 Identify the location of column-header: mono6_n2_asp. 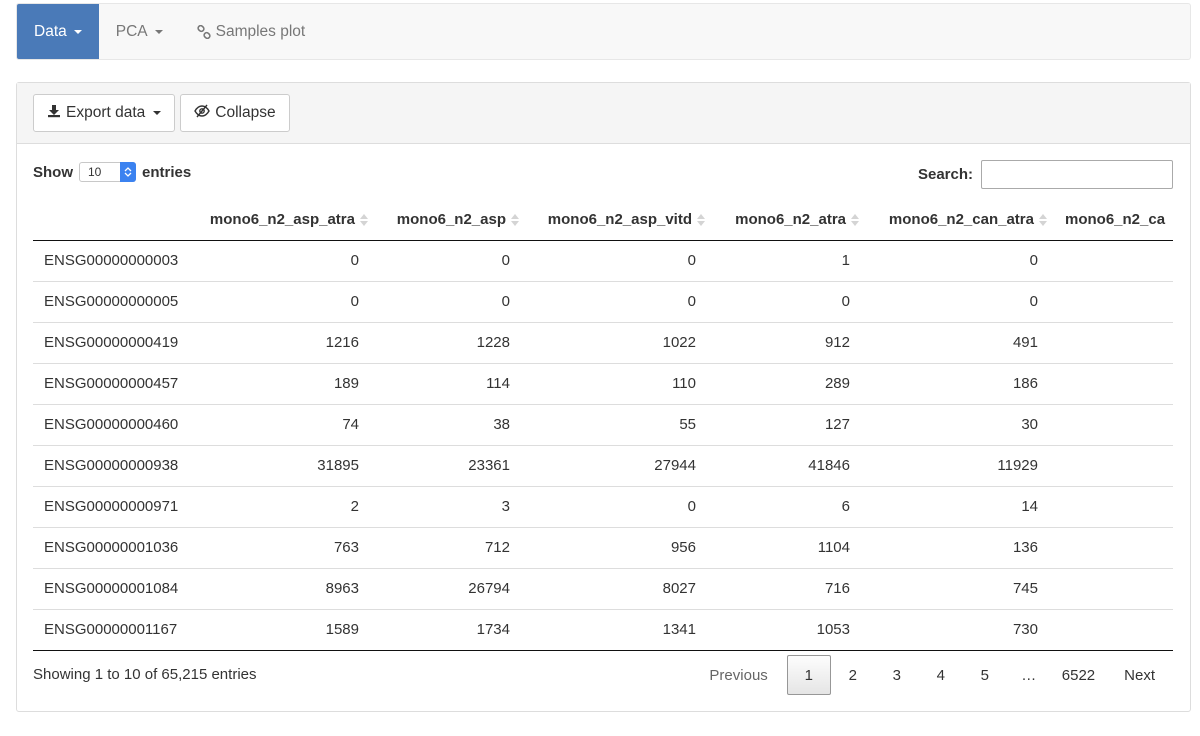
(447, 220).